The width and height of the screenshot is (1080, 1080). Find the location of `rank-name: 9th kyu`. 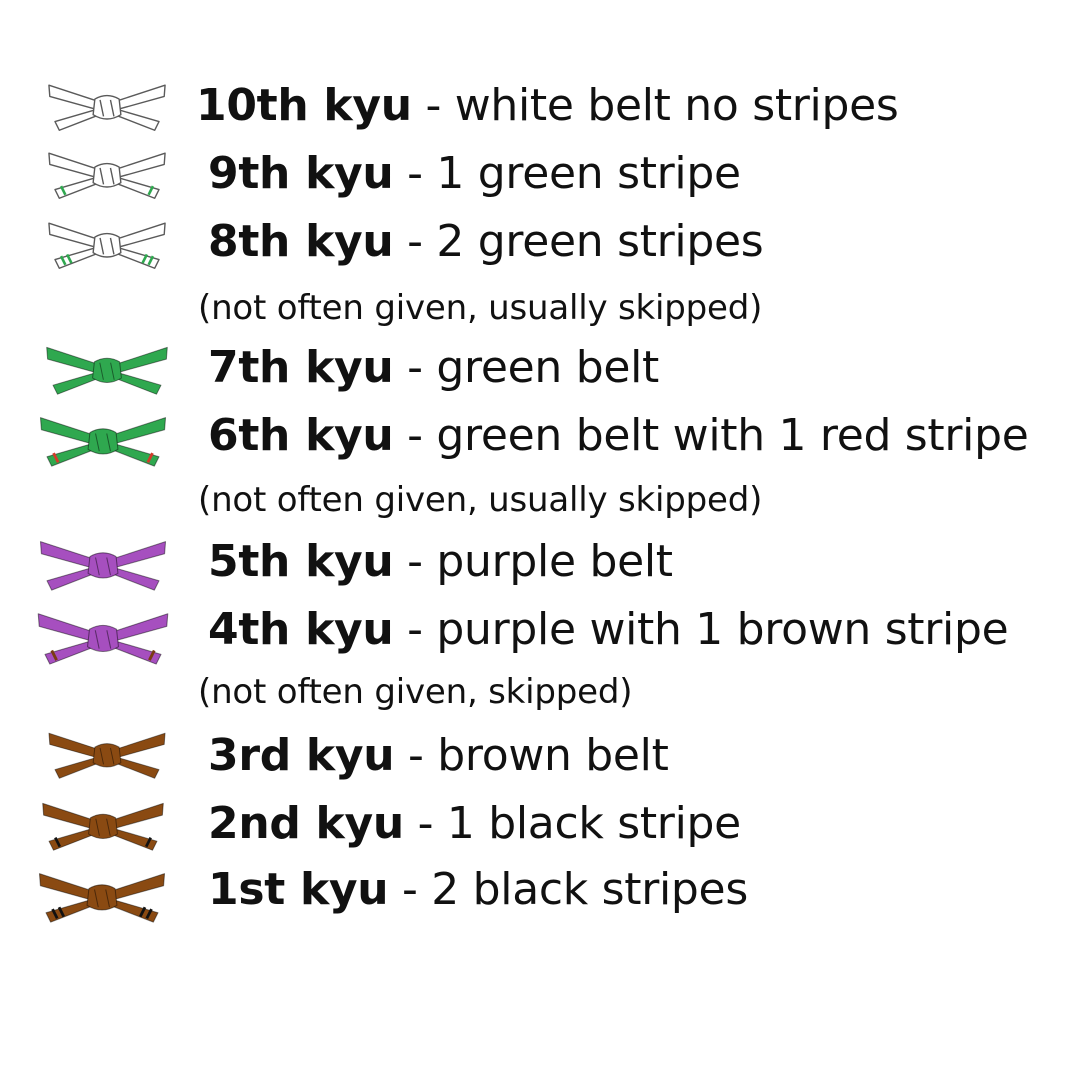

rank-name: 9th kyu is located at coordinates (301, 173).